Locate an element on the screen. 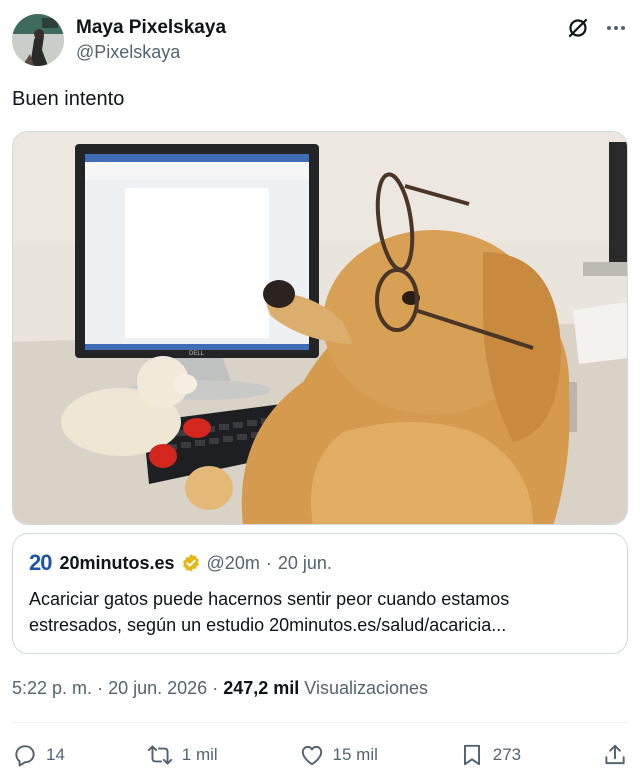 Image resolution: width=640 pixels, height=782 pixels. quoted-avatar-logo: 20 is located at coordinates (41, 562).